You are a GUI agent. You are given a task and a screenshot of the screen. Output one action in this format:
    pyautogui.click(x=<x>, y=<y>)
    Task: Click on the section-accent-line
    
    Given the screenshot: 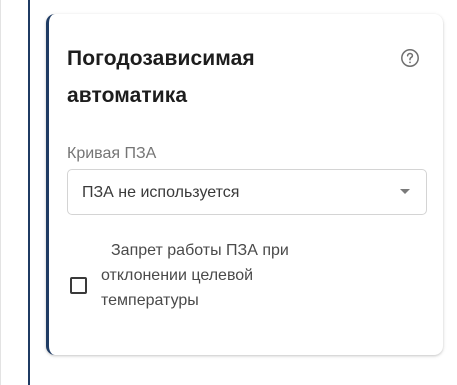 What is the action you would take?
    pyautogui.click(x=29, y=192)
    